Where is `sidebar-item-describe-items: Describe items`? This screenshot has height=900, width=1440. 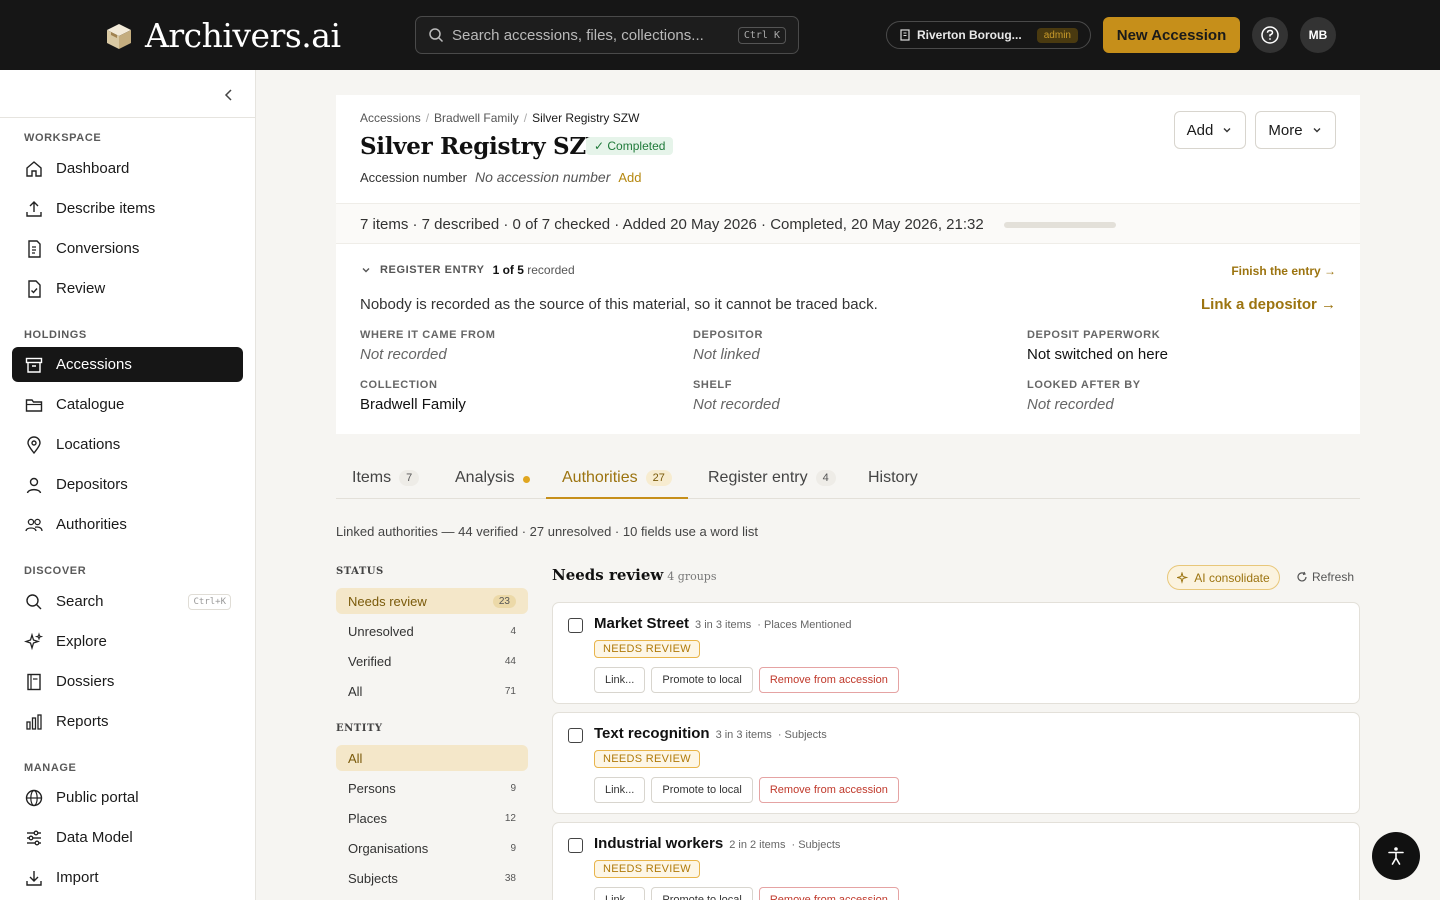 sidebar-item-describe-items: Describe items is located at coordinates (127, 208).